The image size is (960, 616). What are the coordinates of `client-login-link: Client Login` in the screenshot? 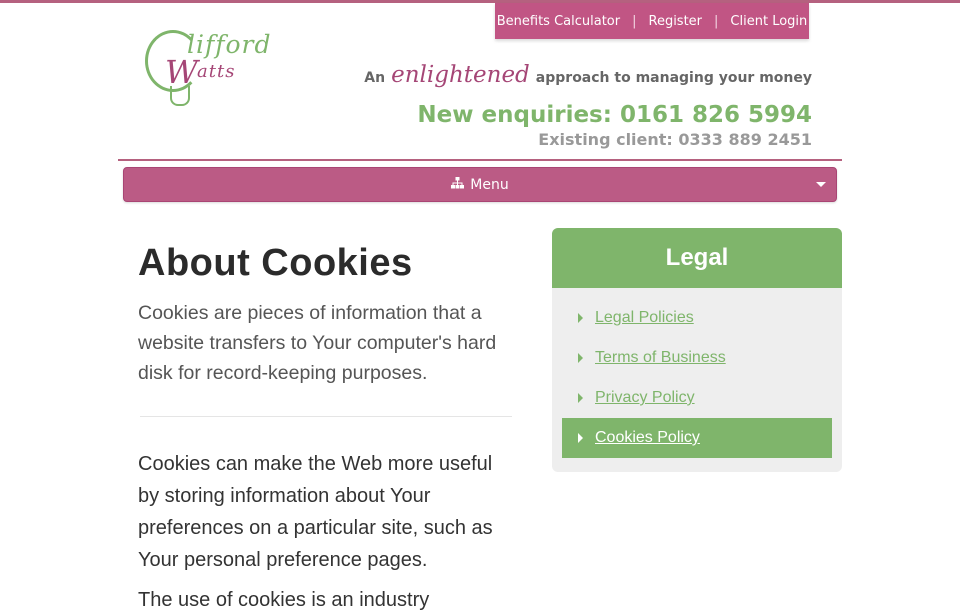 It's located at (768, 21).